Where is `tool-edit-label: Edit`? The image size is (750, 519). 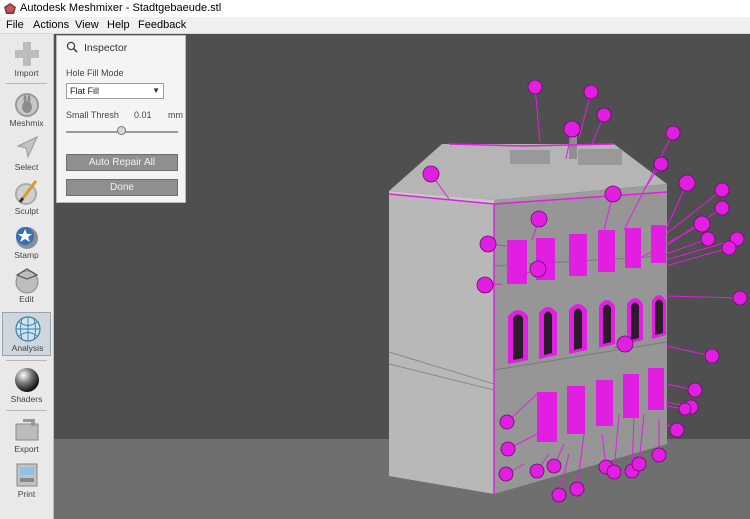 tool-edit-label: Edit is located at coordinates (26, 299).